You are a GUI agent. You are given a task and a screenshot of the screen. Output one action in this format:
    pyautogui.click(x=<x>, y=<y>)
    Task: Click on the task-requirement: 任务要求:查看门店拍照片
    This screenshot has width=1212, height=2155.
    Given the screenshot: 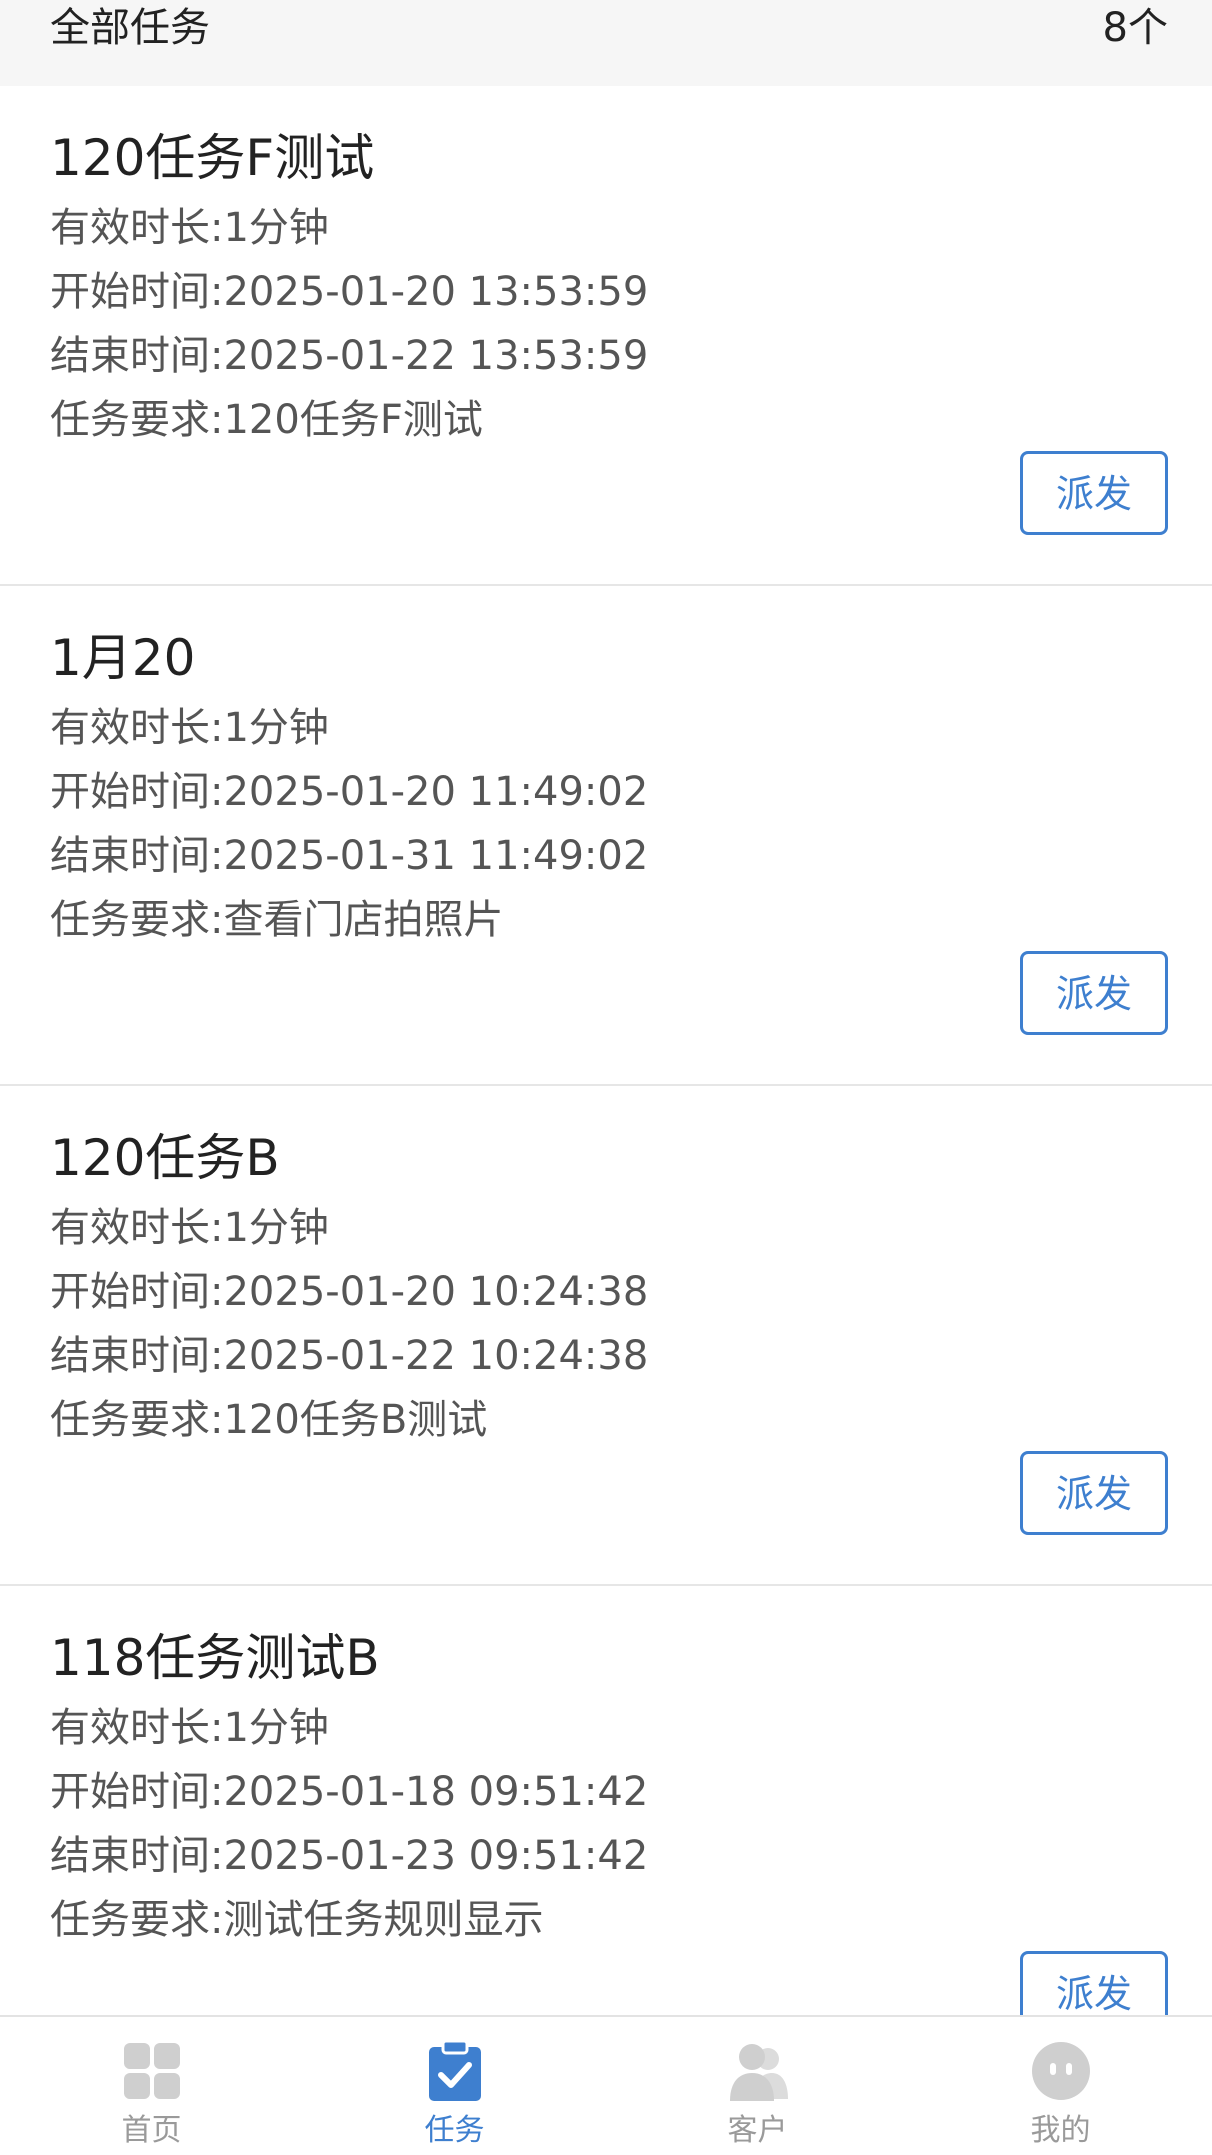 What is the action you would take?
    pyautogui.click(x=277, y=920)
    